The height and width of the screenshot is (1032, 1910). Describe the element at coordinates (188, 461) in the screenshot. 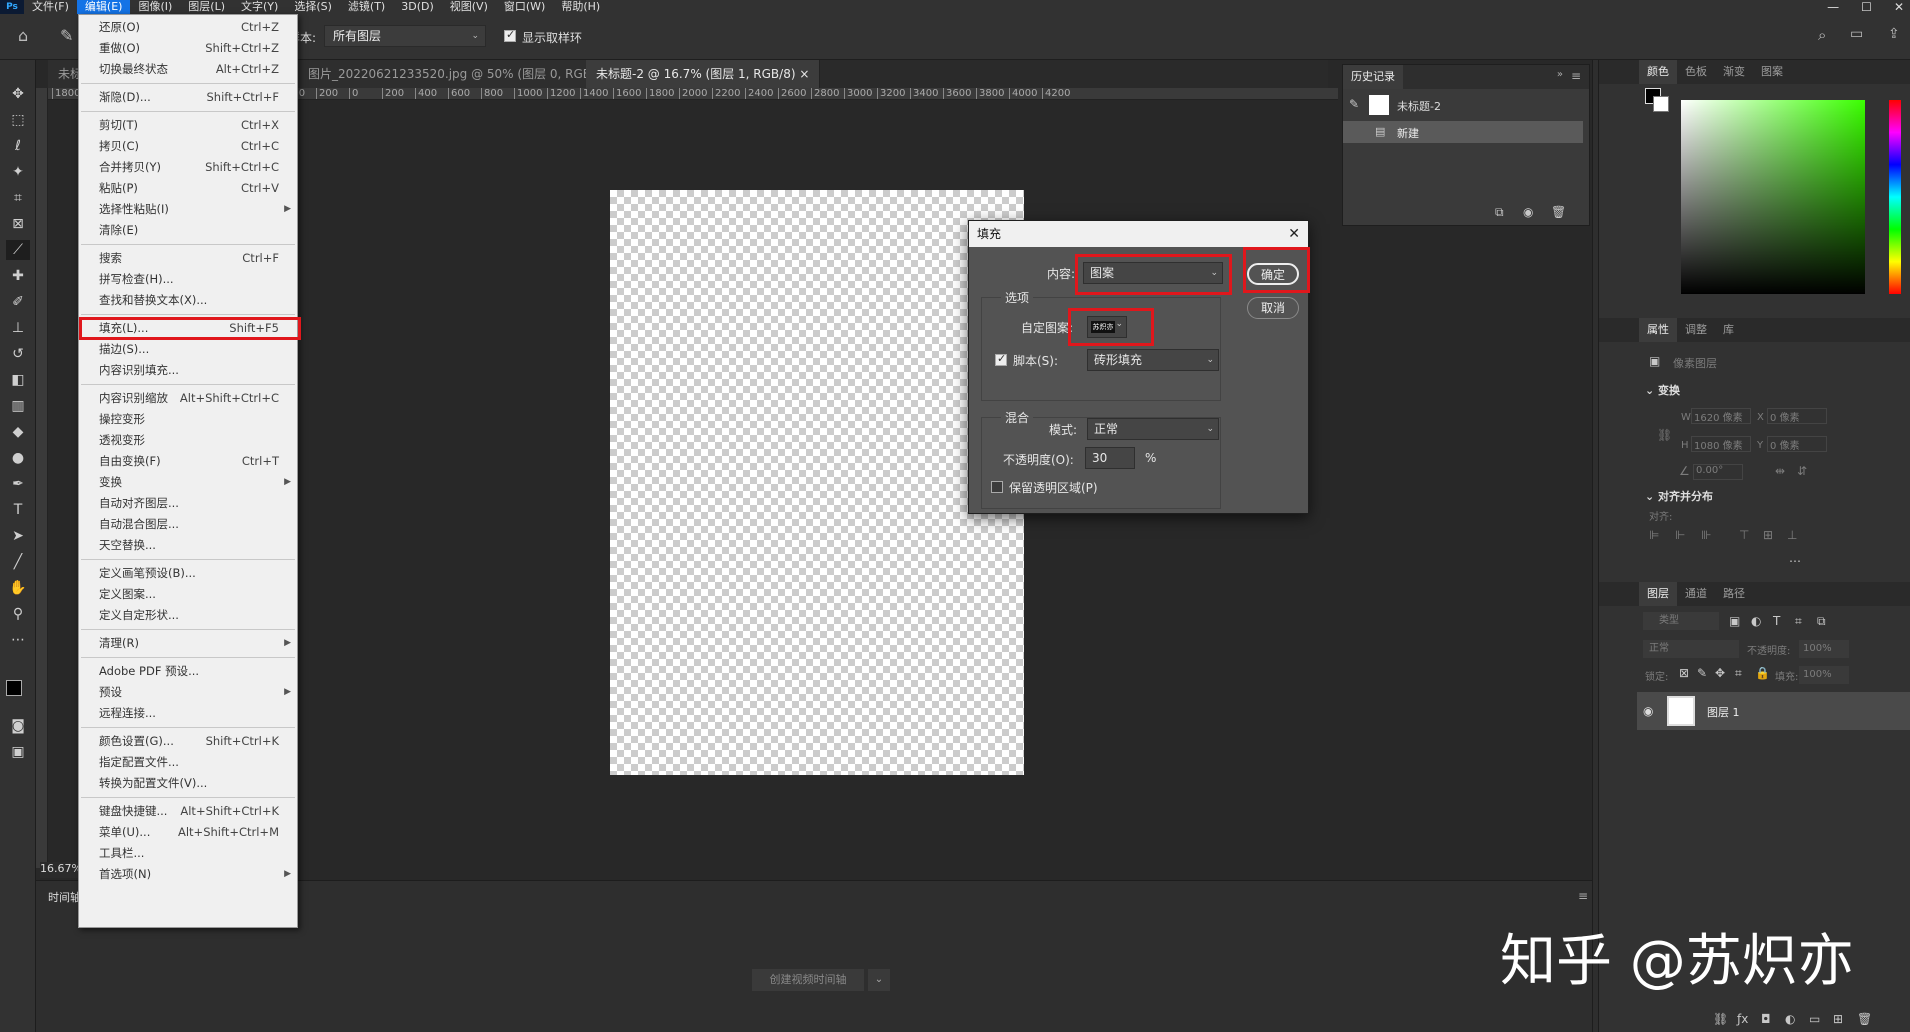

I see `edit-menu-item: 自由变换(F) Ctrl+T` at that location.